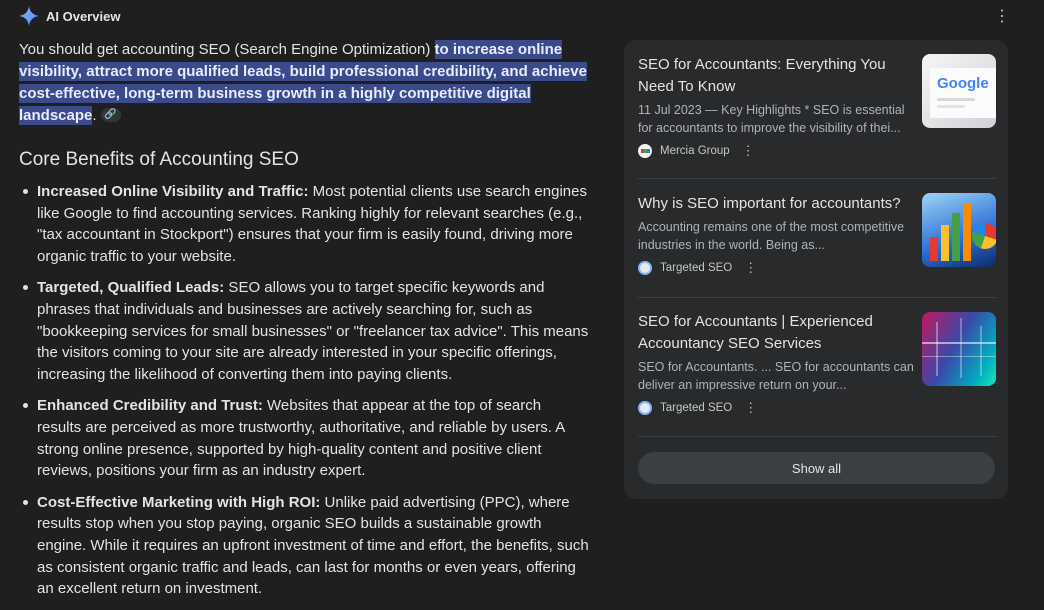  Describe the element at coordinates (816, 468) in the screenshot. I see `show-all-button: Show all` at that location.